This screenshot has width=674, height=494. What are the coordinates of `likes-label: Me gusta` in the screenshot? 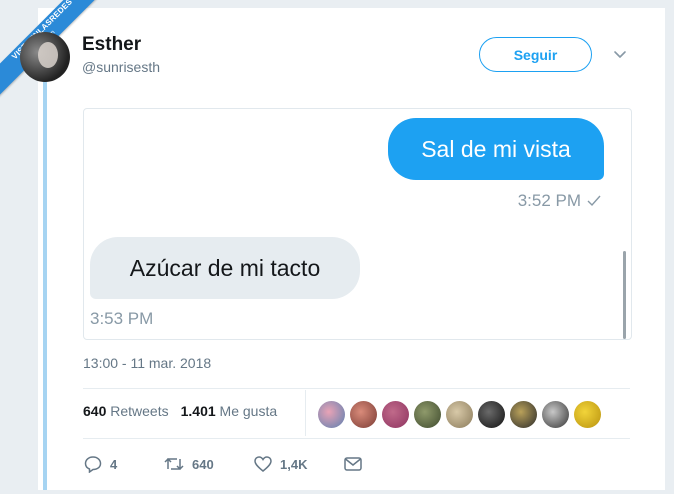 It's located at (248, 411).